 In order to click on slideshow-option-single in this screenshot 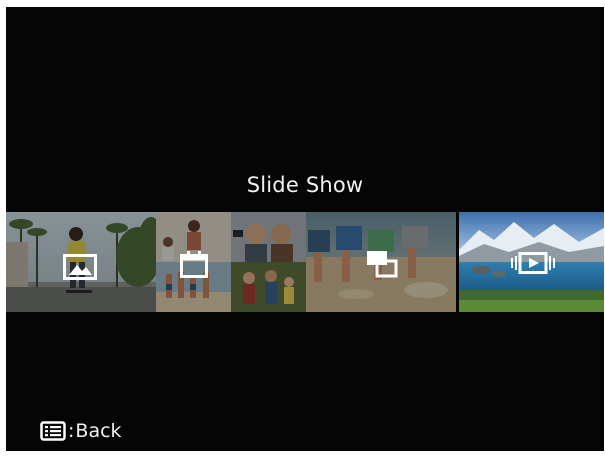, I will do `click(81, 262)`.